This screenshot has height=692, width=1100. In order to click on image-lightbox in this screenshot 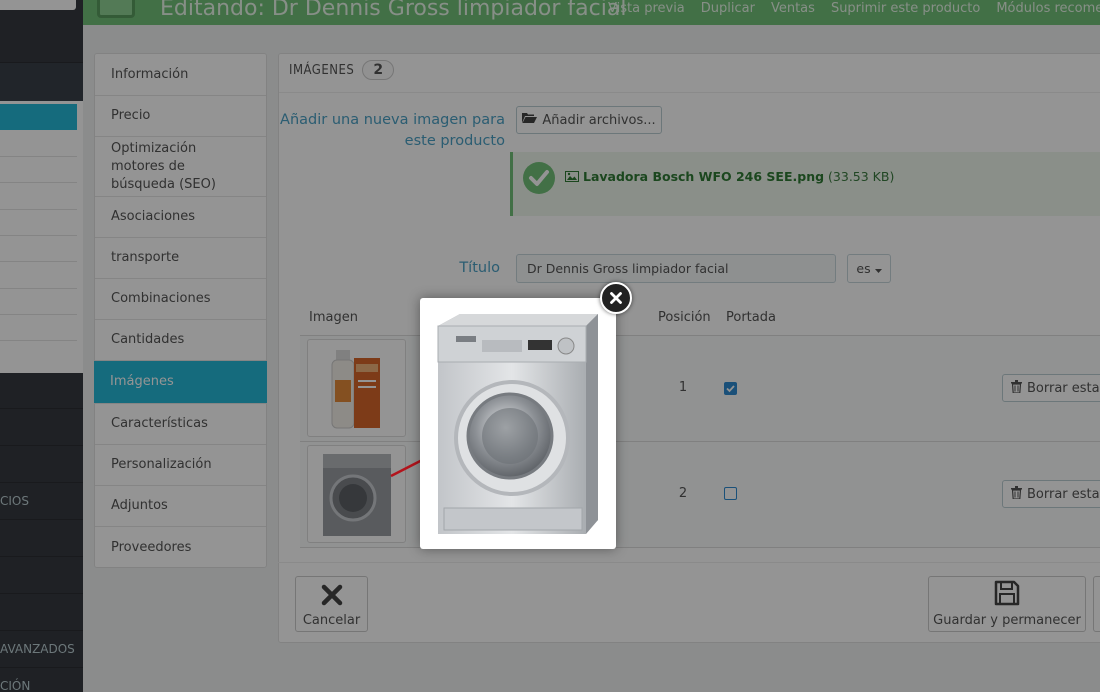, I will do `click(518, 423)`.